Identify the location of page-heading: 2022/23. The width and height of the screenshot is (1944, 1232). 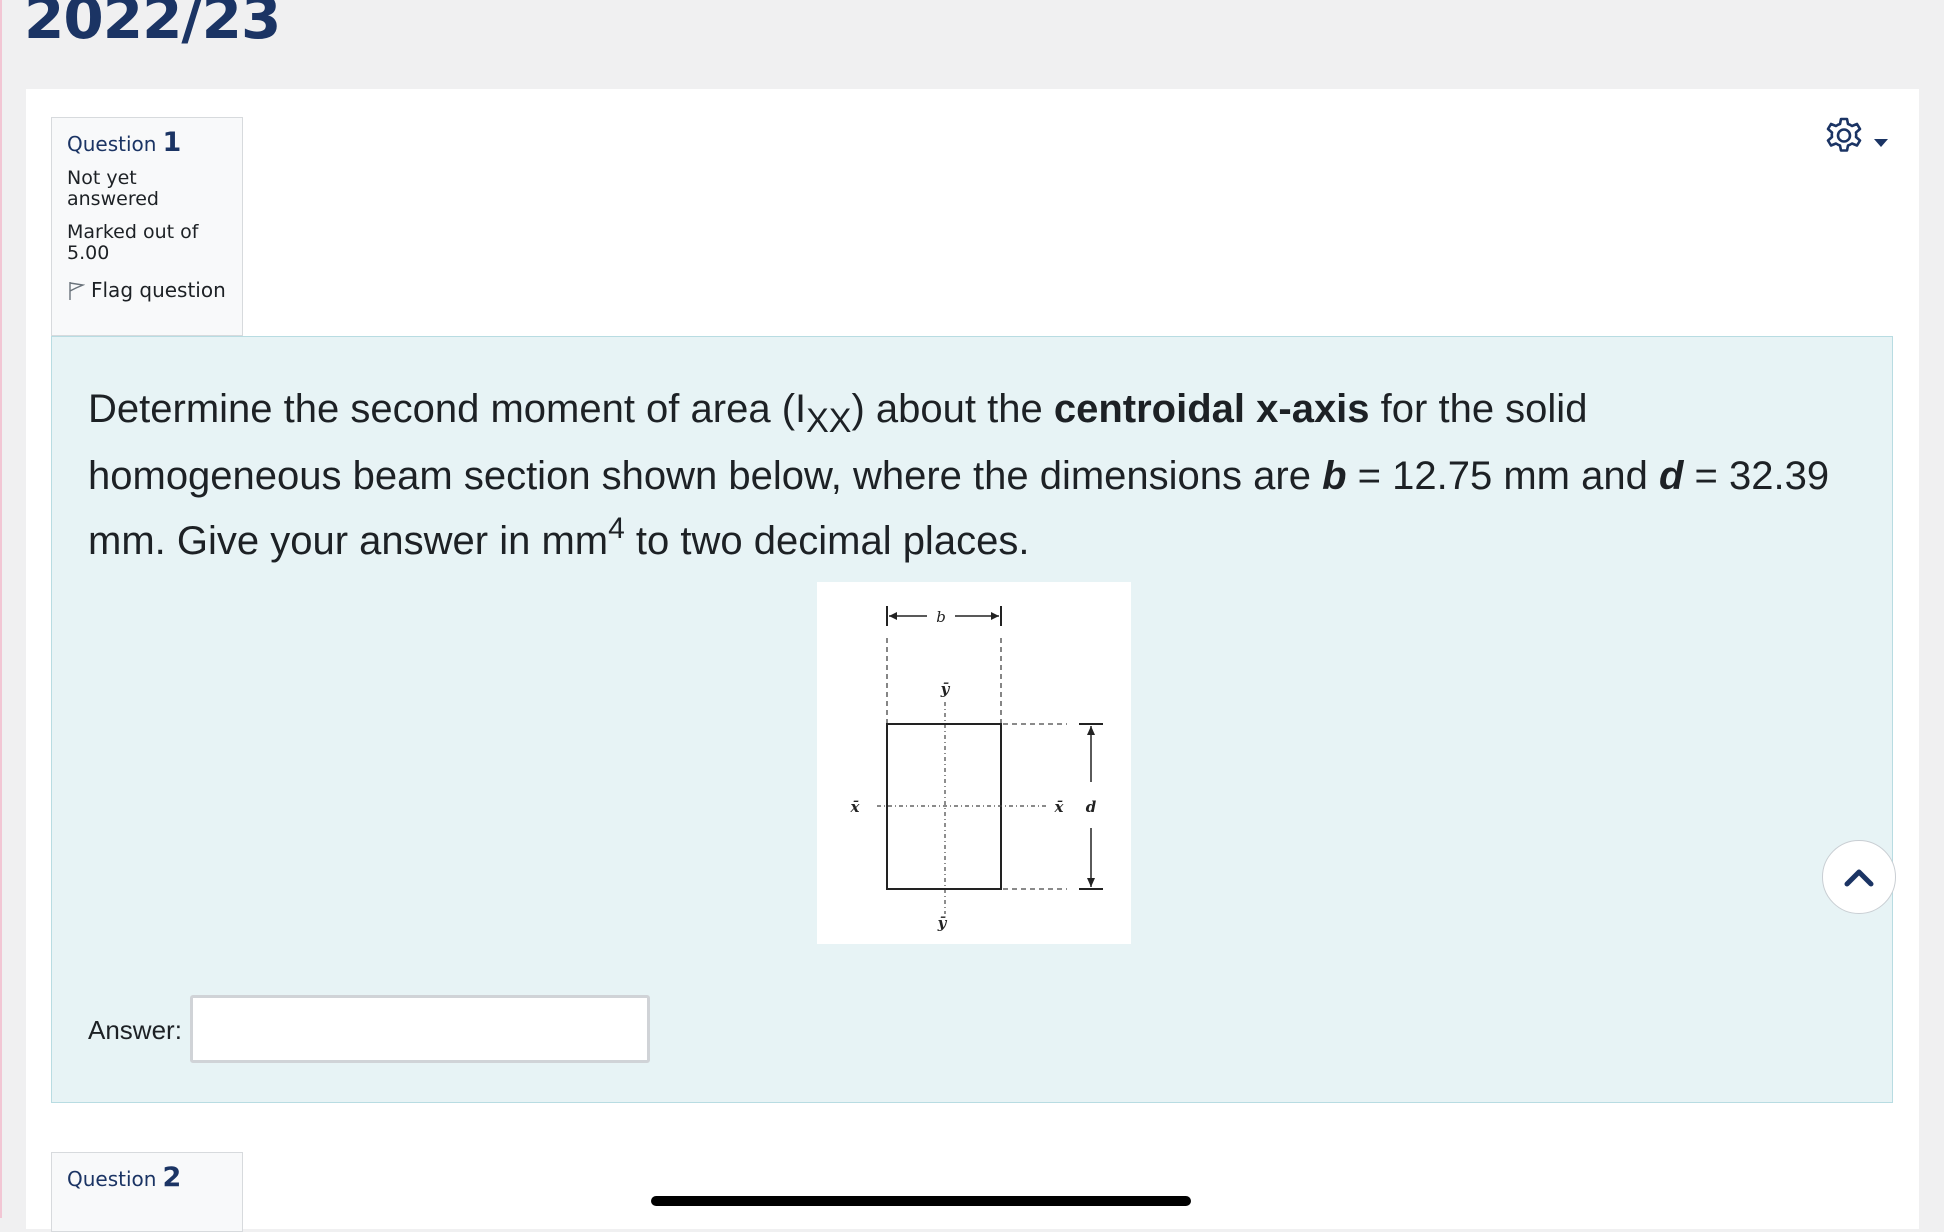
(152, 26).